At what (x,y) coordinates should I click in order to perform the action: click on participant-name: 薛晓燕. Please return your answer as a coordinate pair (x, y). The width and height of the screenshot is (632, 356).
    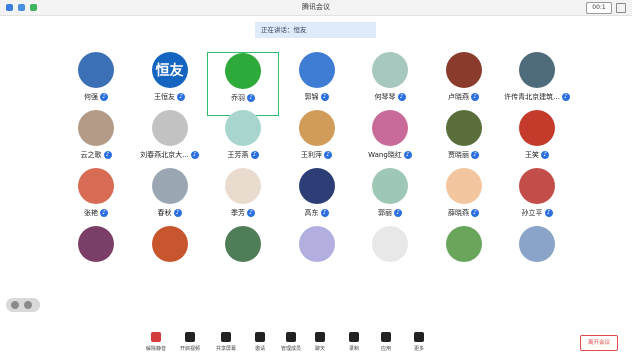
    Looking at the image, I should click on (458, 213).